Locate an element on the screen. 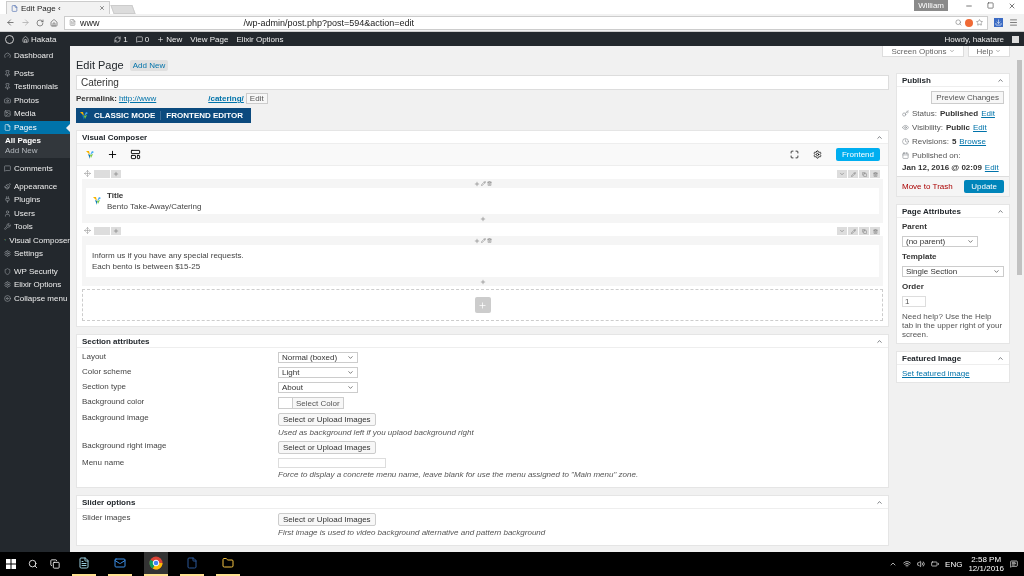 The image size is (1024, 576). sidebar-item: Pages is located at coordinates (35, 127).